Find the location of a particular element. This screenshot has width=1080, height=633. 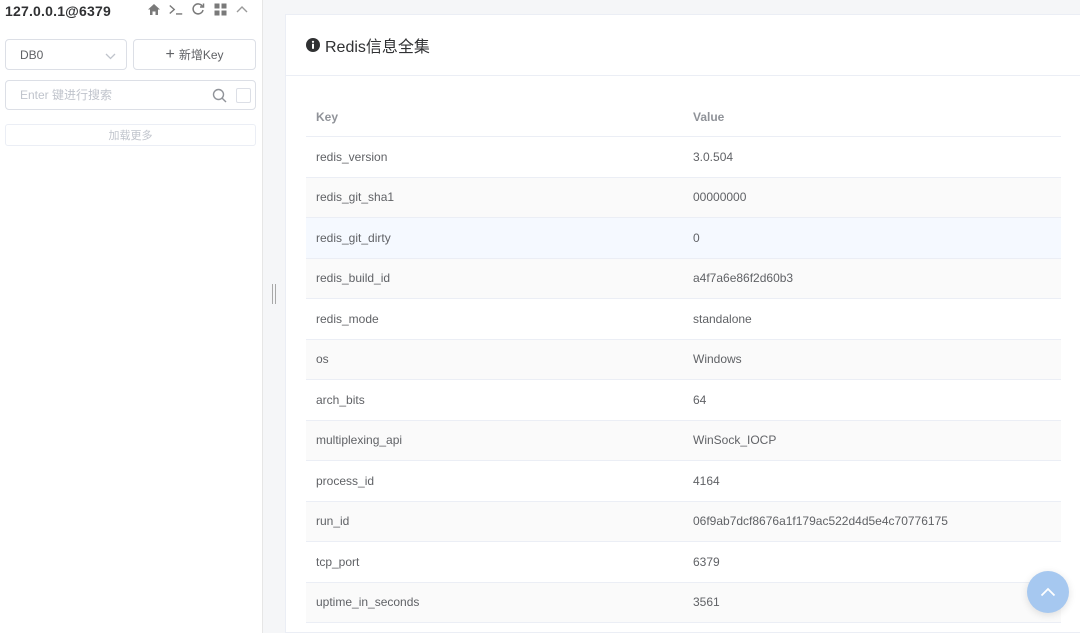

table-row: redis_git_sha1 00000000 is located at coordinates (683, 197).